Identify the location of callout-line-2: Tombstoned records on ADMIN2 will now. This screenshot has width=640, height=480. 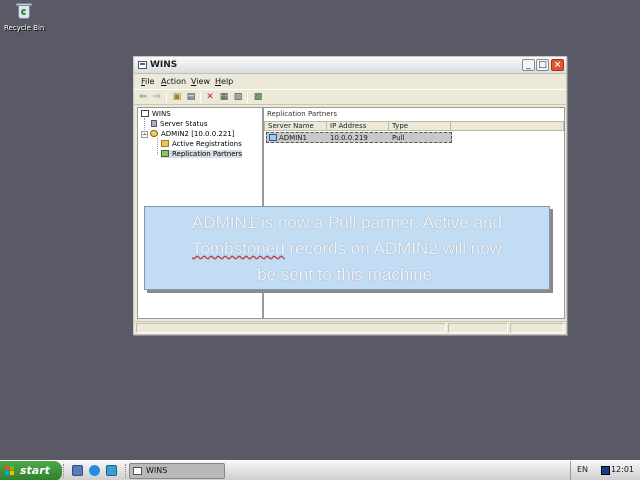
(347, 248).